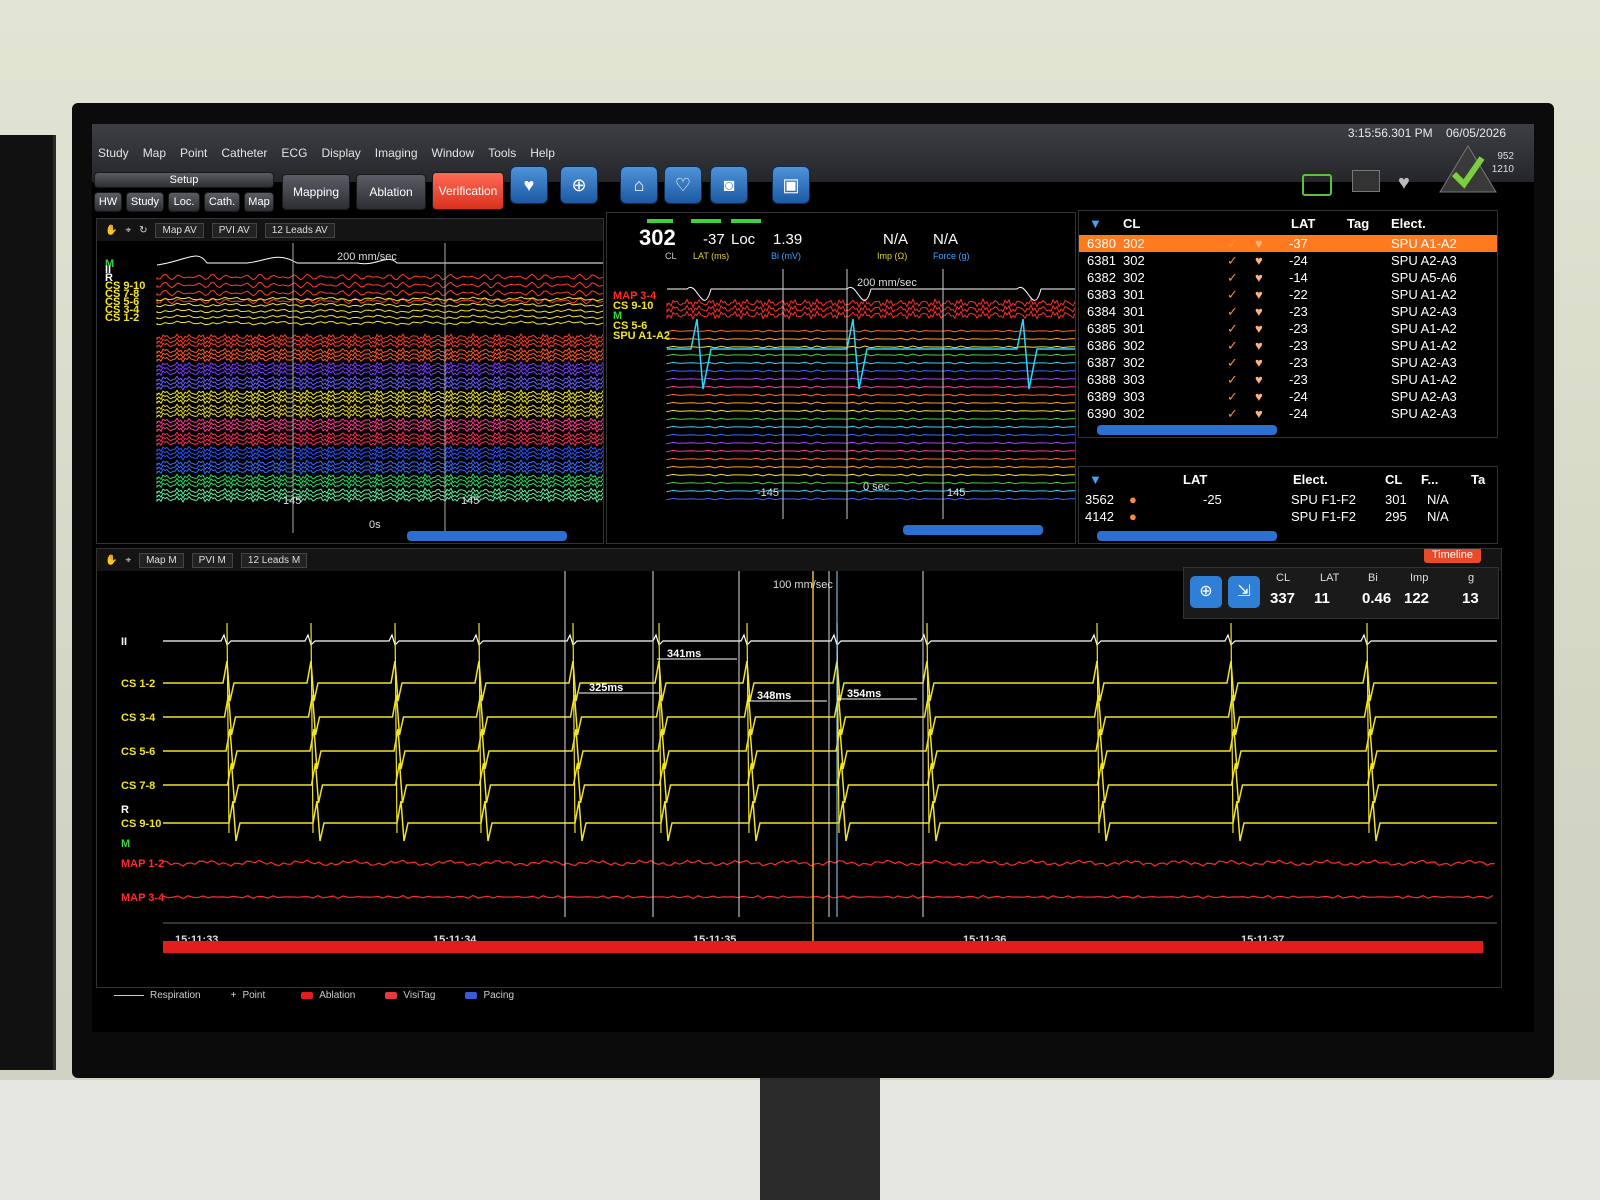 This screenshot has width=1600, height=1200. What do you see at coordinates (1288, 499) in the screenshot?
I see `ablation-row: 3562 -25 SPU F1-F2 301 N/A ●` at bounding box center [1288, 499].